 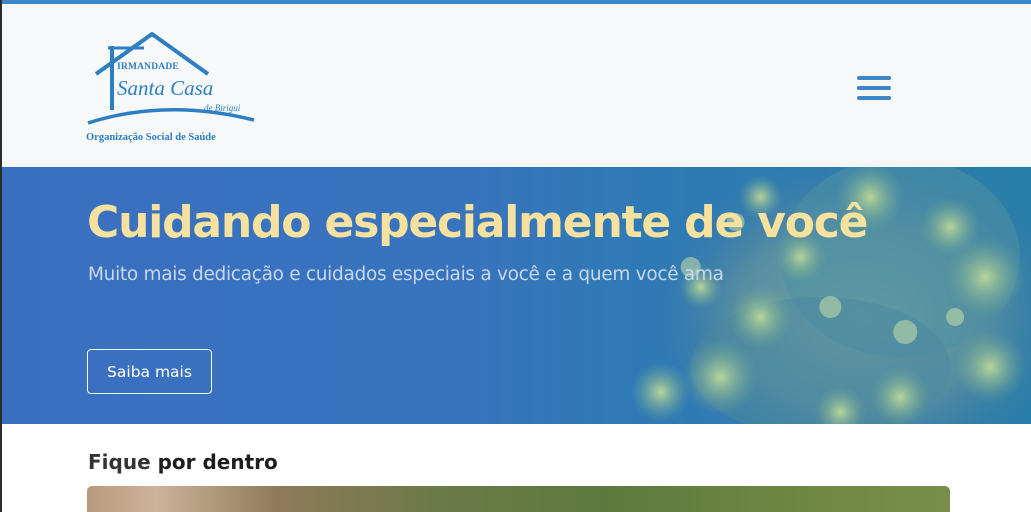 I want to click on menu-line-top, so click(x=874, y=78).